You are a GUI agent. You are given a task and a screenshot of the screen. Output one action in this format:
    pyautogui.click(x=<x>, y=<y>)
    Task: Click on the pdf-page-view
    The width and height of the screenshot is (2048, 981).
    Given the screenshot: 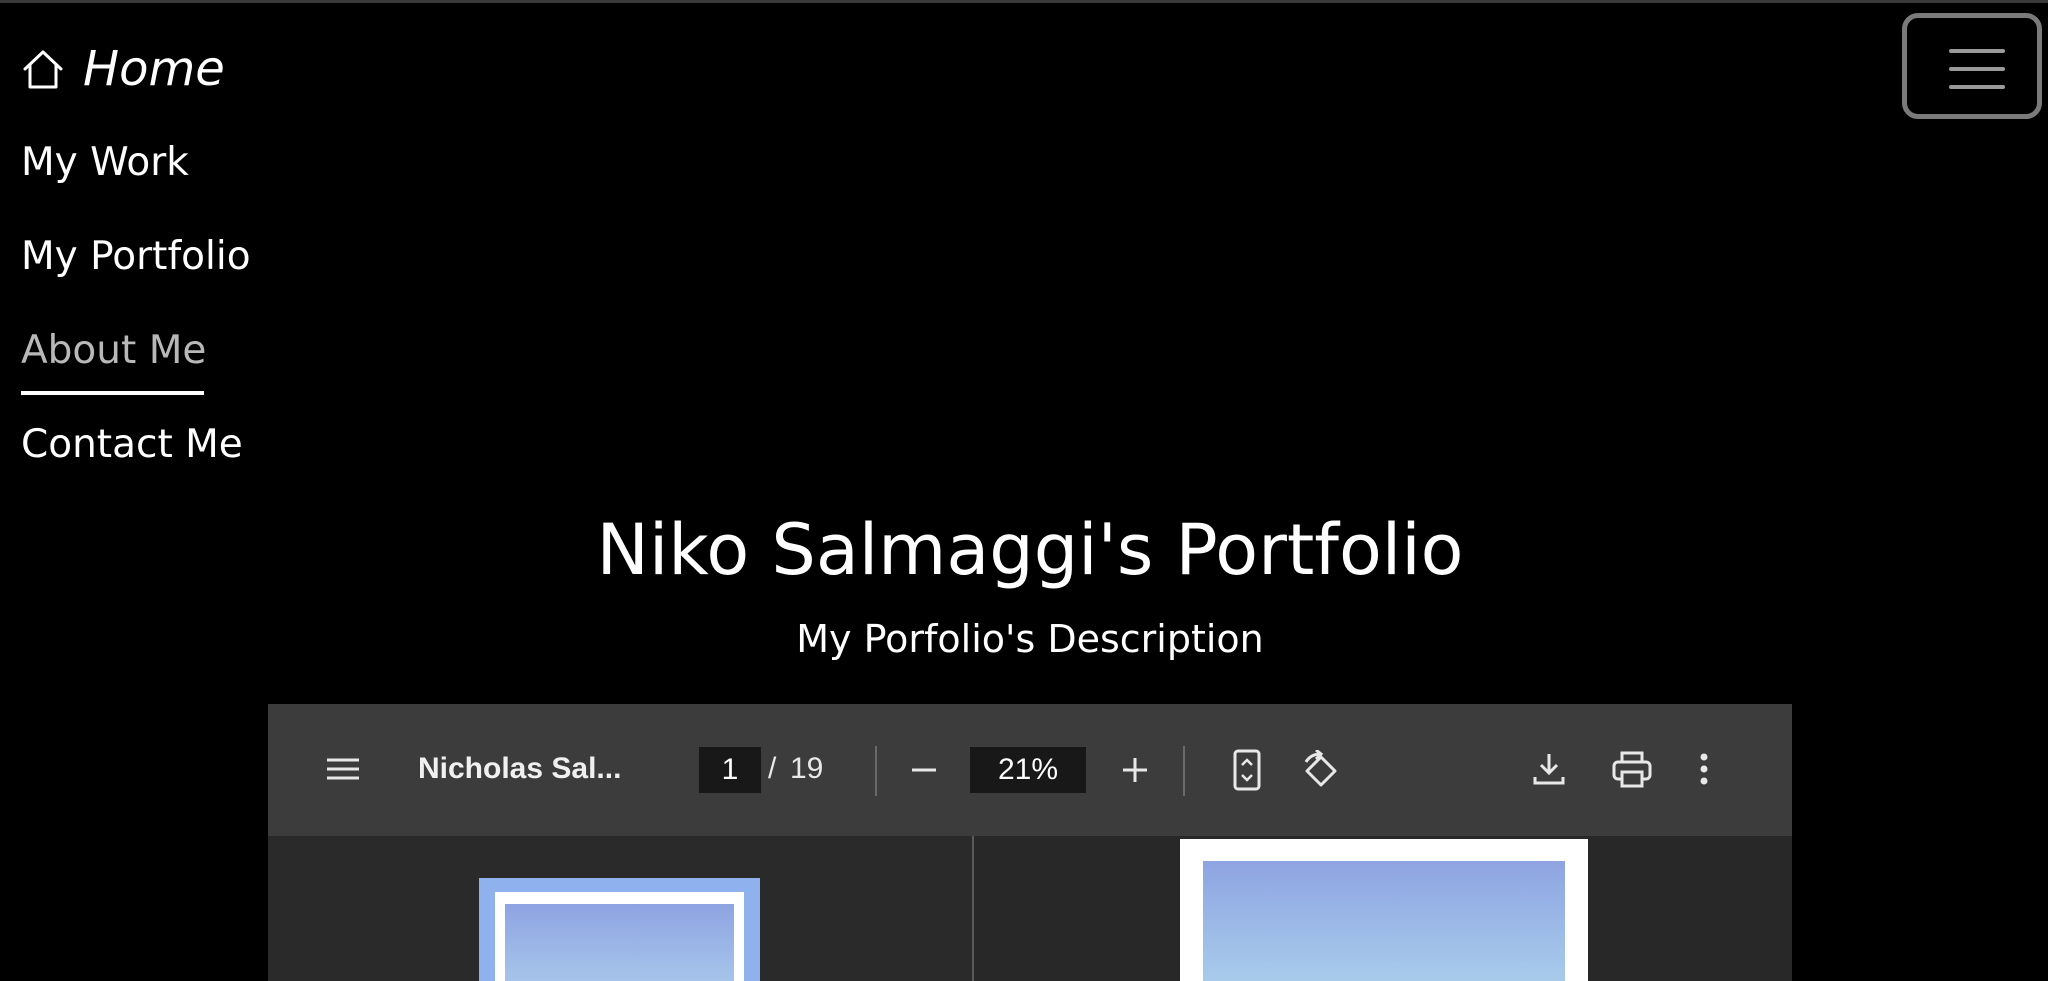 What is the action you would take?
    pyautogui.click(x=1384, y=910)
    